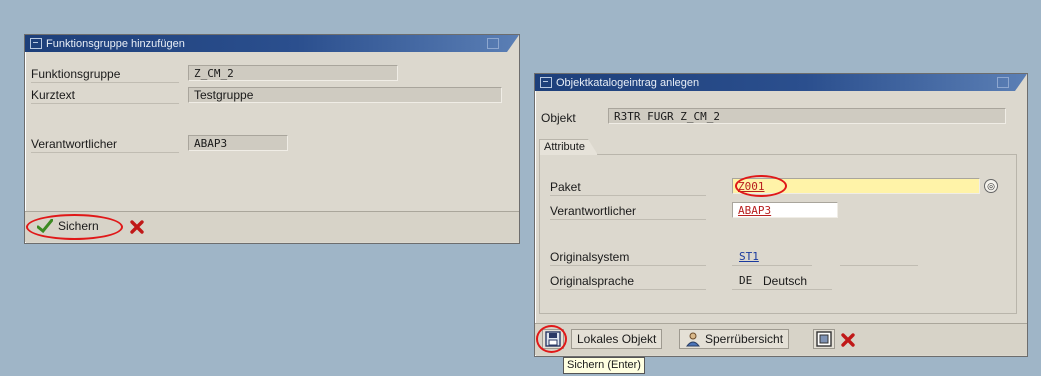 The image size is (1041, 376). I want to click on dialog1-titlebar: Funktionsgruppe hinzufügen, so click(272, 43).